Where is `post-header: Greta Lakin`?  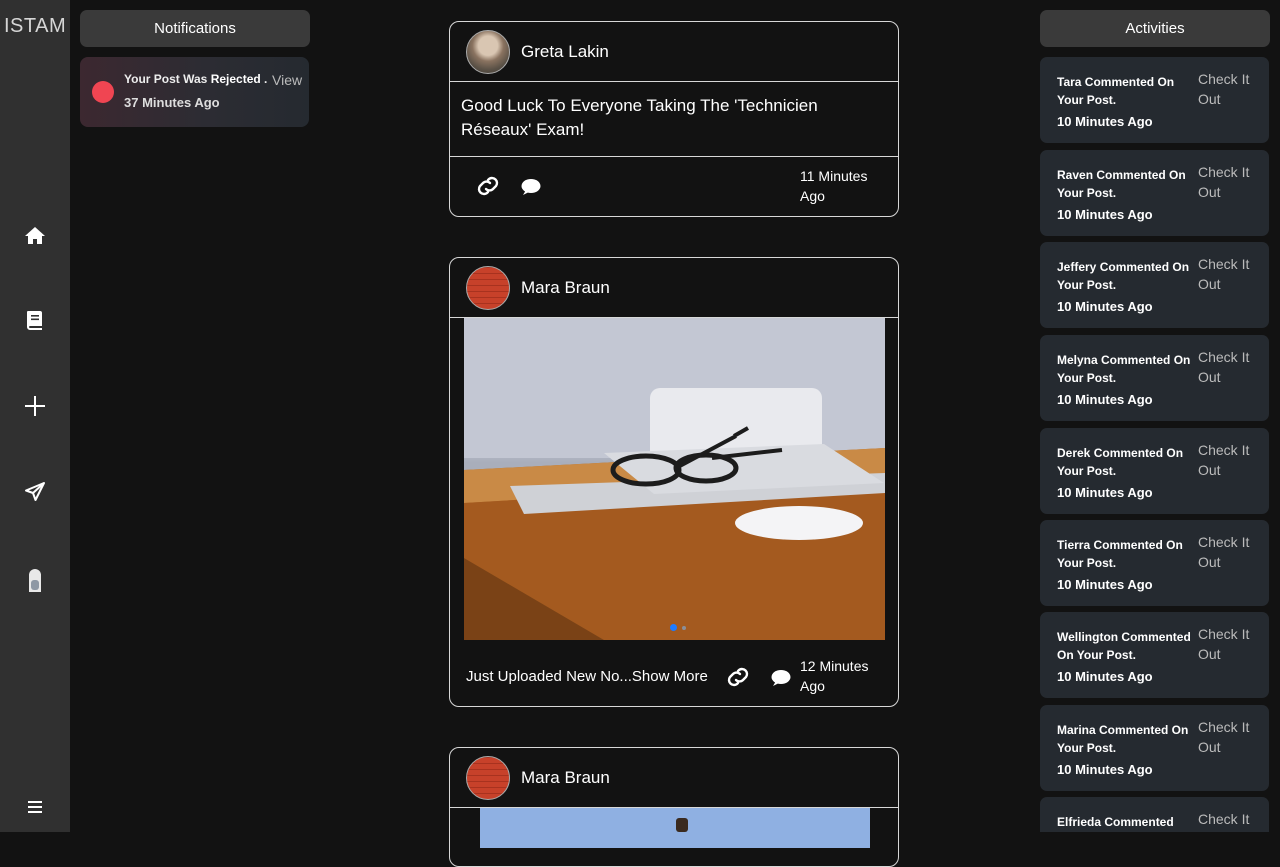 post-header: Greta Lakin is located at coordinates (674, 52).